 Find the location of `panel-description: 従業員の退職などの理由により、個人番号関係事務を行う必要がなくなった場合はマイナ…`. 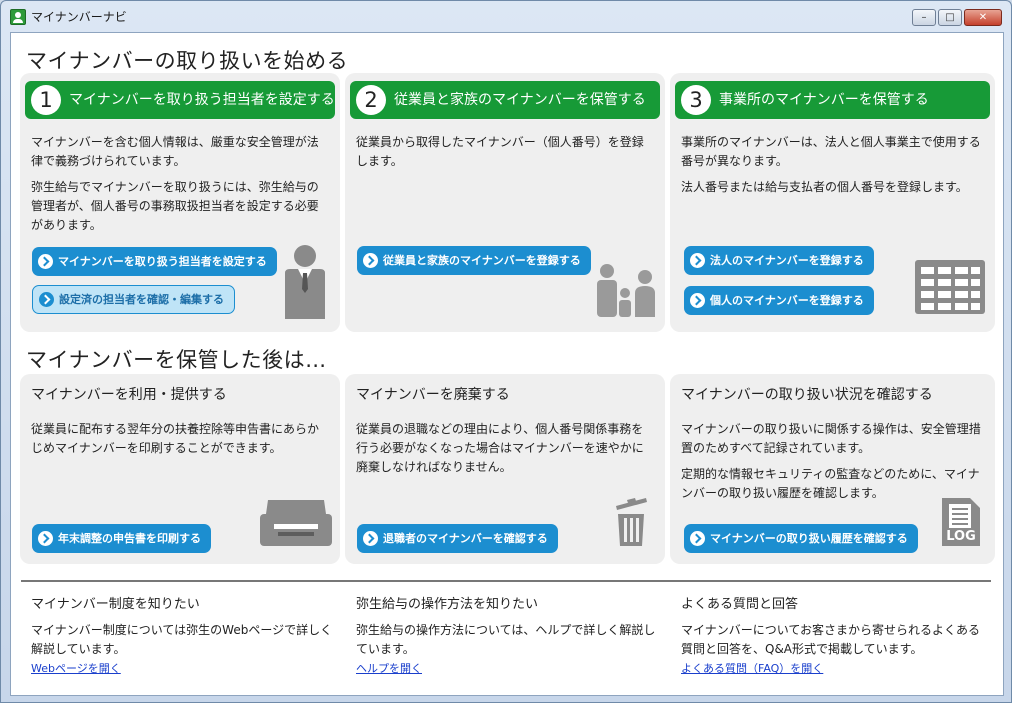

panel-description: 従業員の退職などの理由により、個人番号関係事務を行う必要がなくなった場合はマイナ… is located at coordinates (500, 448).